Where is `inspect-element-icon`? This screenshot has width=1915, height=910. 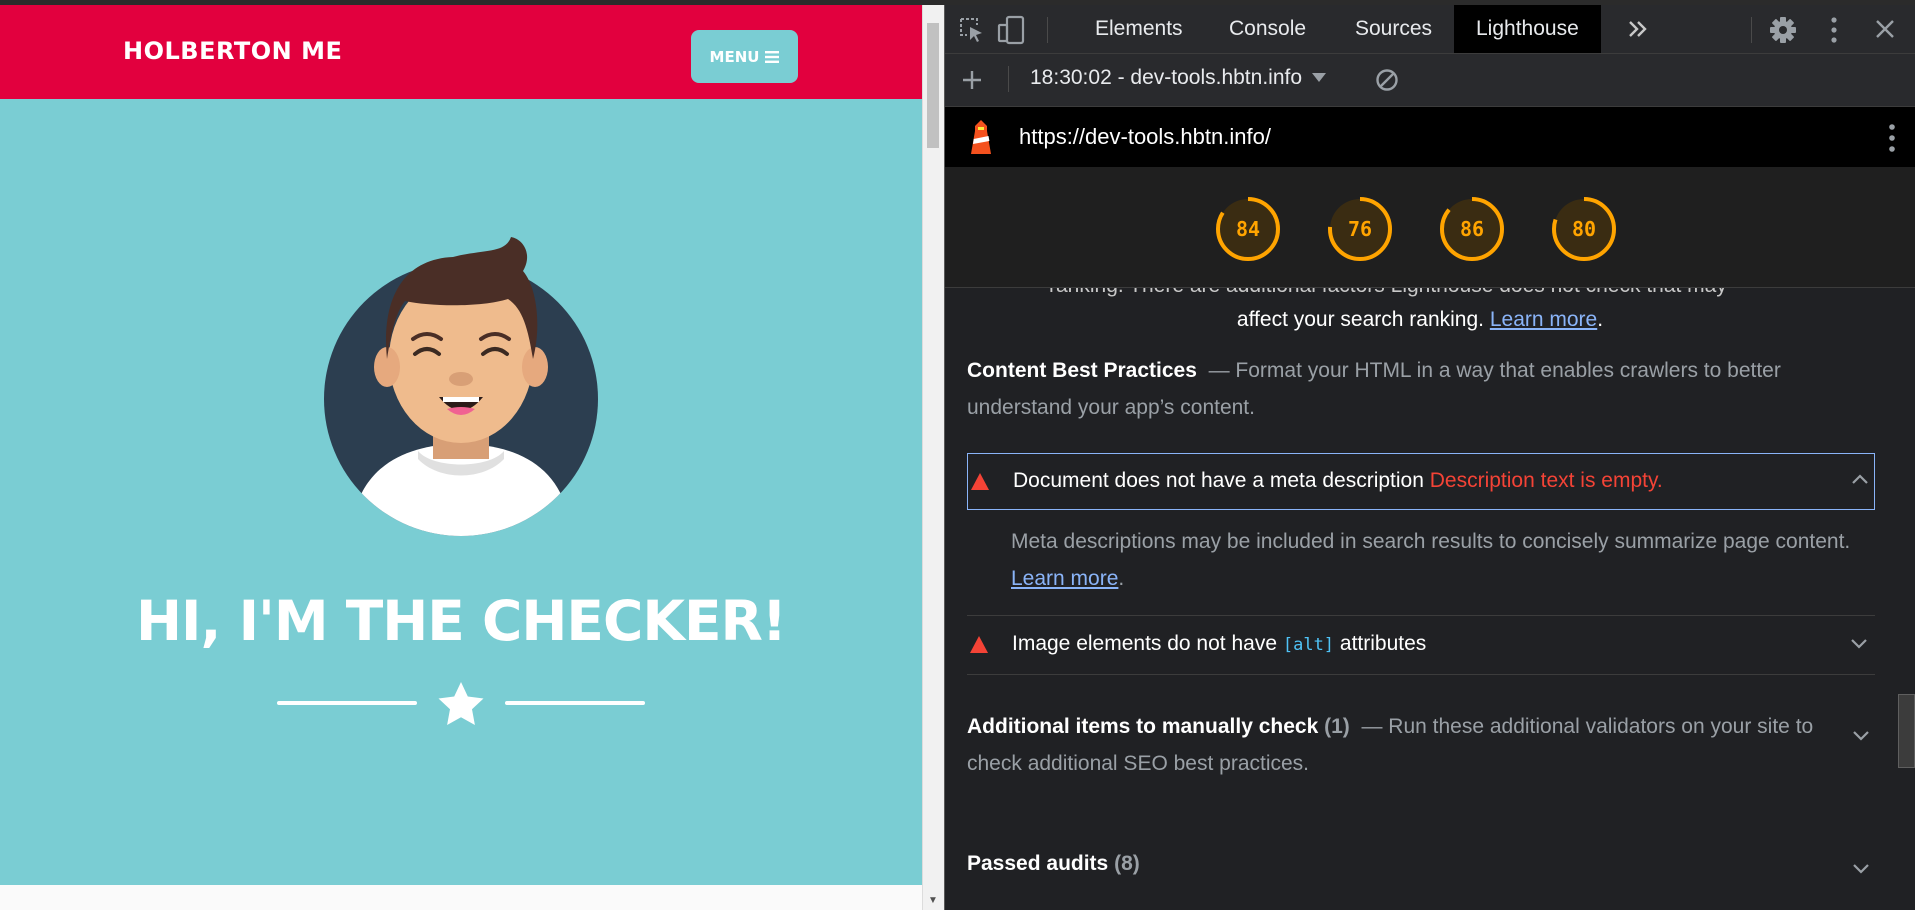 inspect-element-icon is located at coordinates (972, 30).